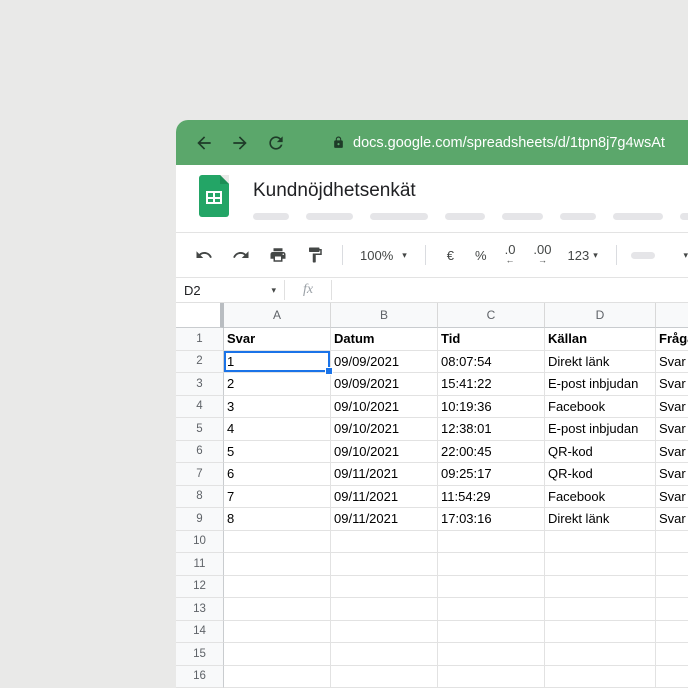 This screenshot has height=688, width=688. I want to click on cell-E5: Svar, so click(672, 429).